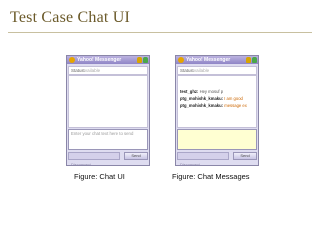 This screenshot has width=320, height=240. I want to click on message-line: ptg_mohishk_kmaku: I am good, so click(217, 98).